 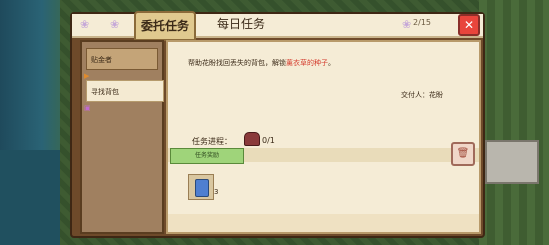 What do you see at coordinates (125, 91) in the screenshot?
I see `quest-list-item-selected: 寻找背包` at bounding box center [125, 91].